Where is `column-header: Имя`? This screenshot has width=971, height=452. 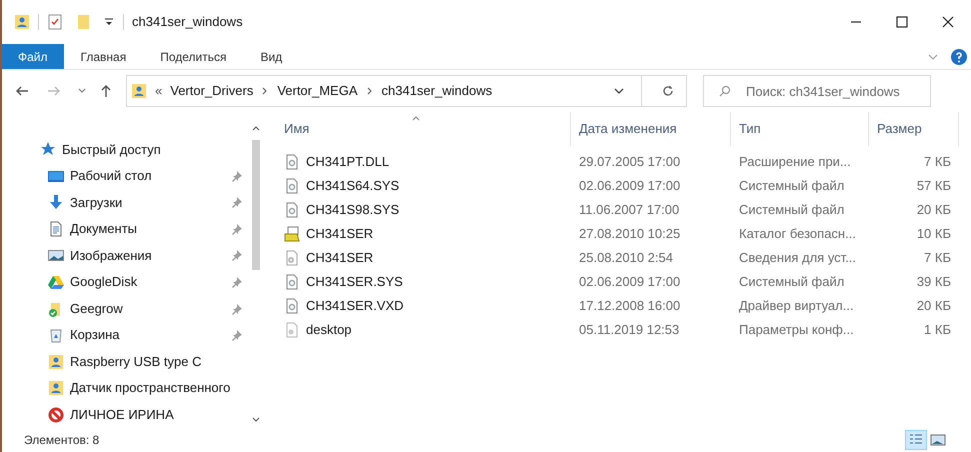
column-header: Имя is located at coordinates (423, 129).